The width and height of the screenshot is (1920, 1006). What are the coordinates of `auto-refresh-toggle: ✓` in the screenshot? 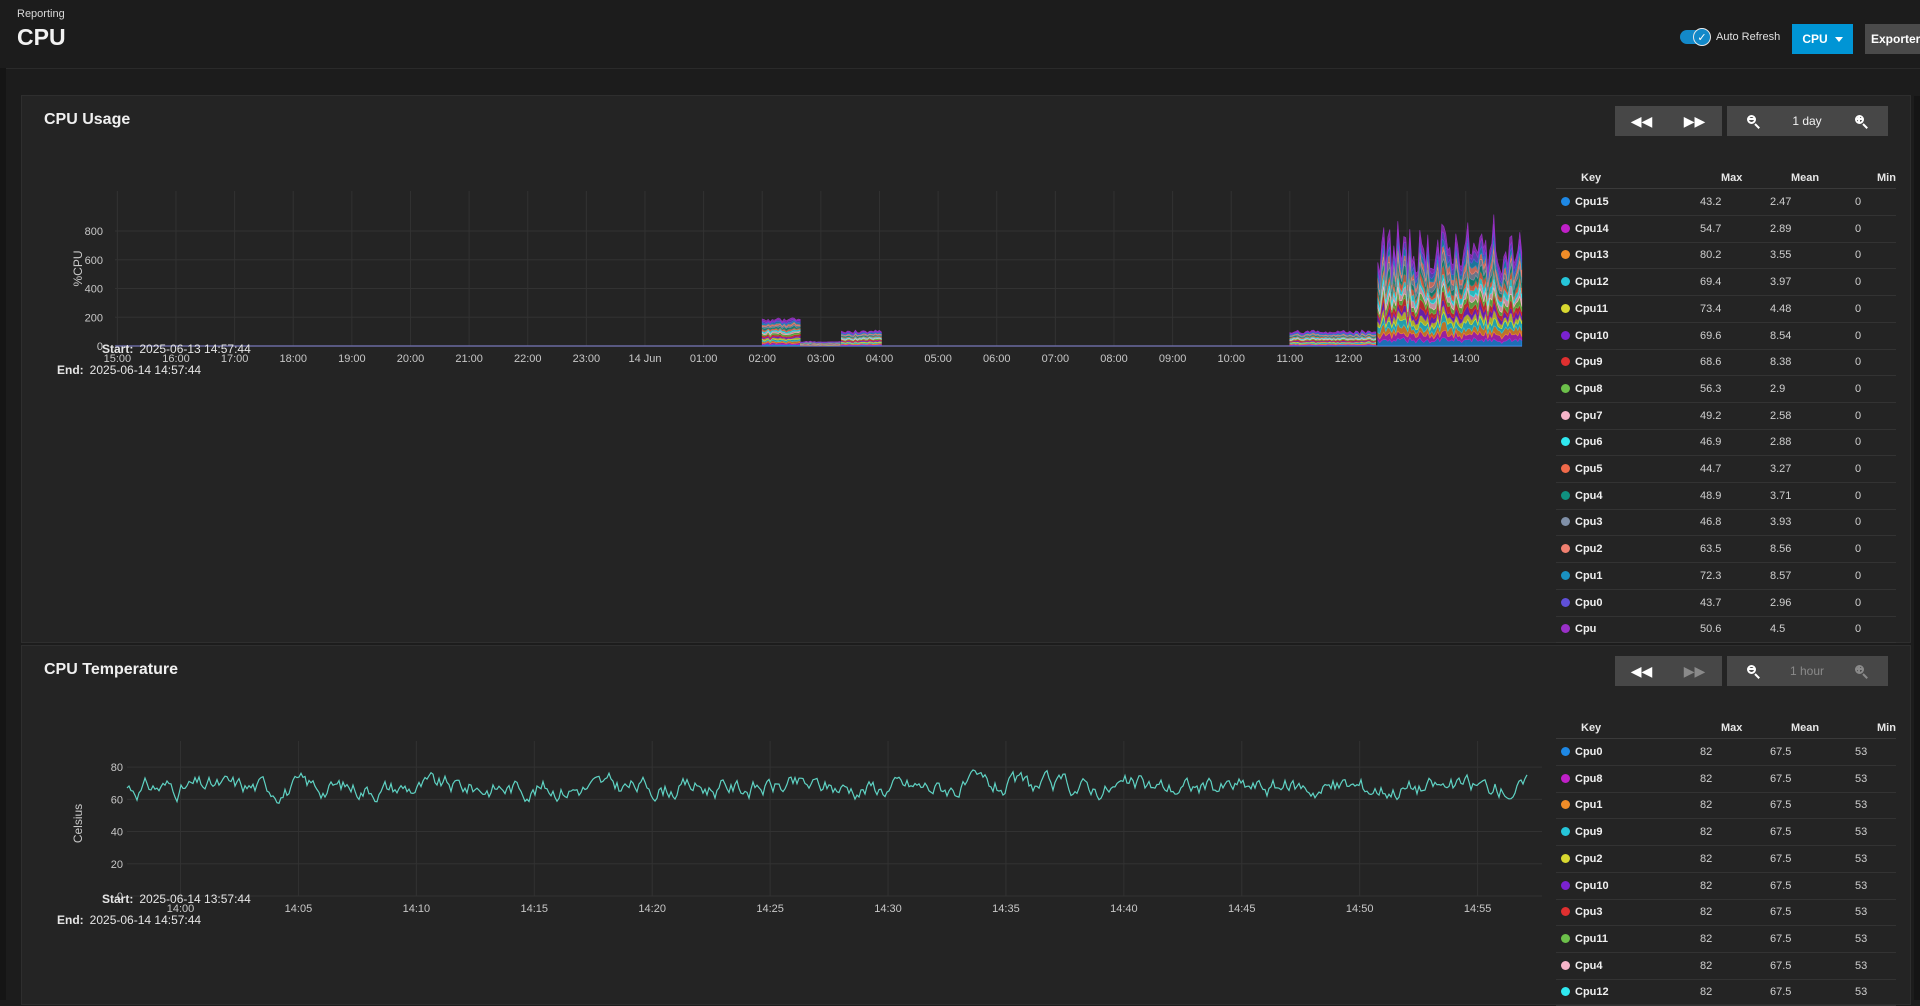 It's located at (1695, 37).